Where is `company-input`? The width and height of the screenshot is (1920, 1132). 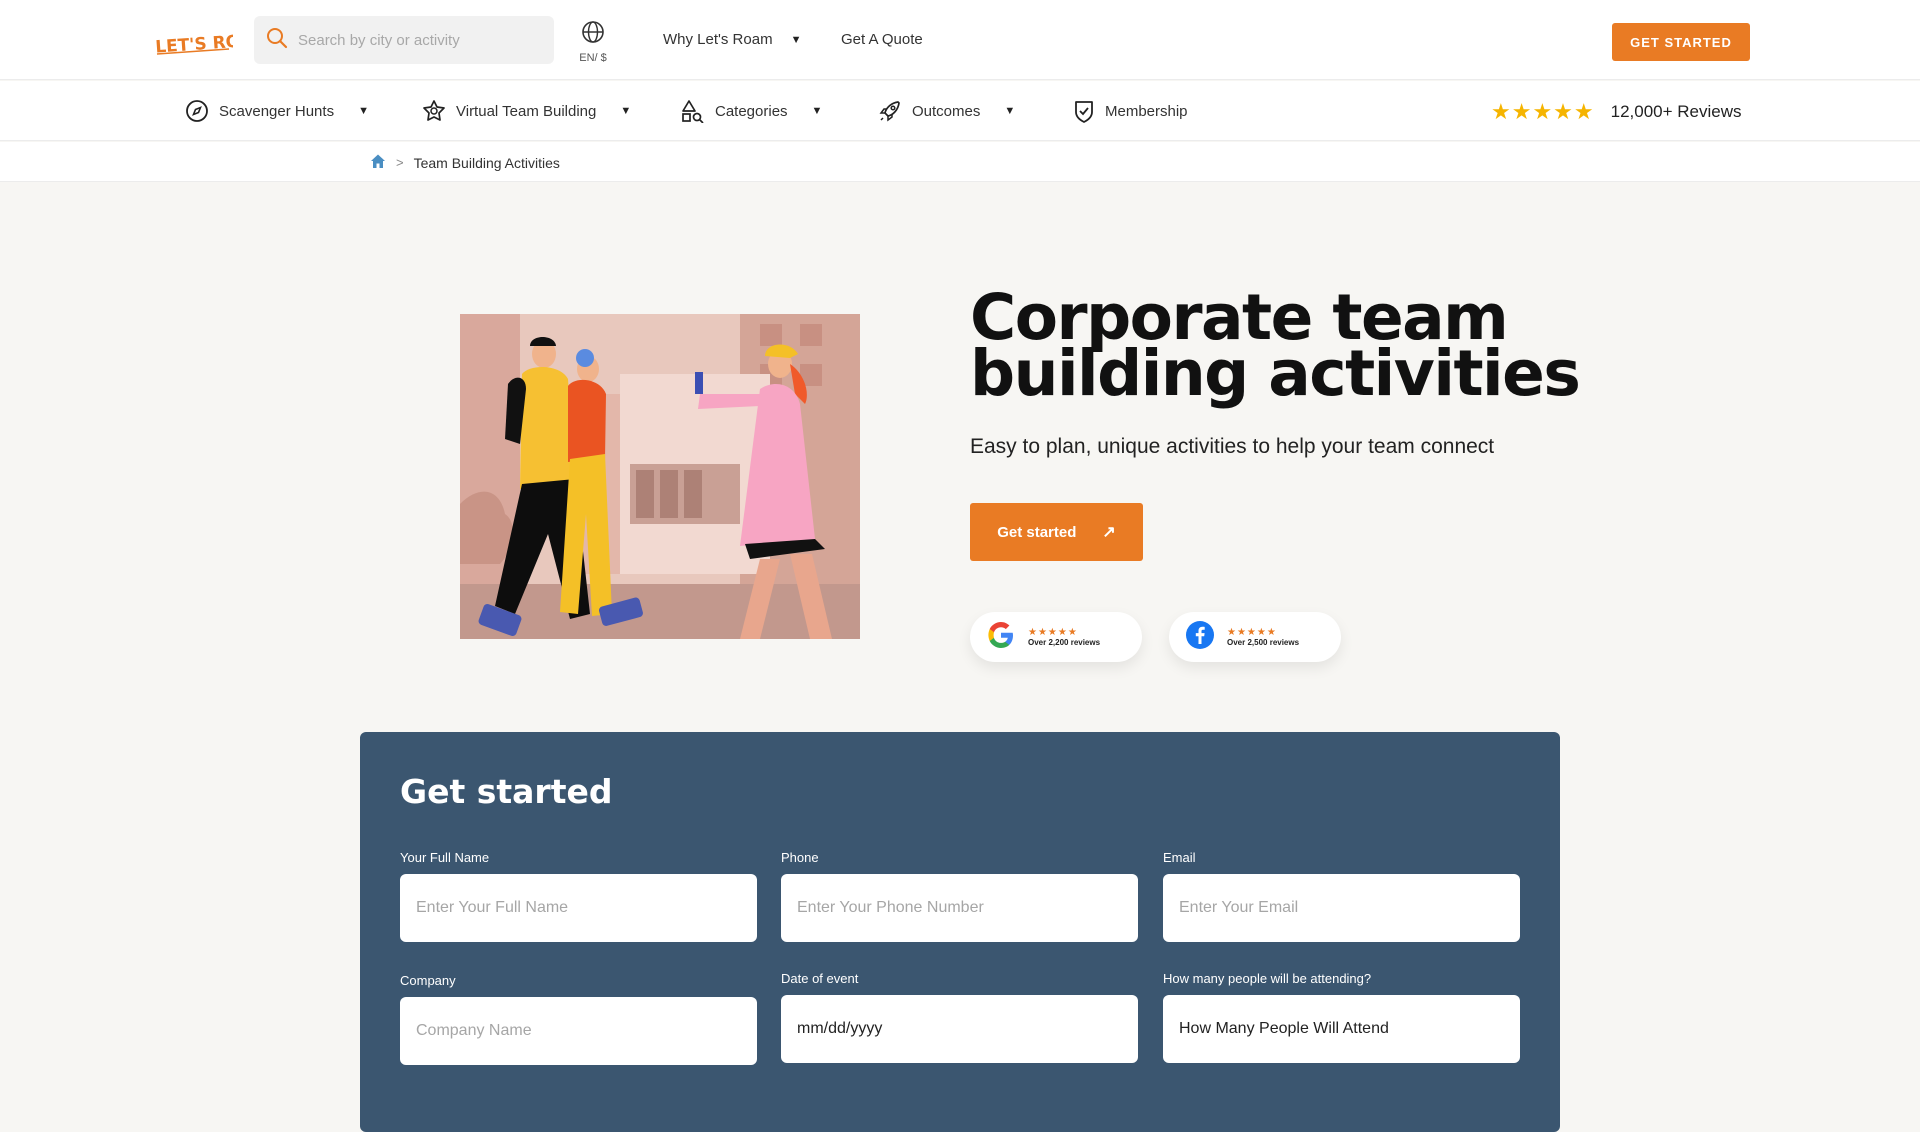 company-input is located at coordinates (578, 1031).